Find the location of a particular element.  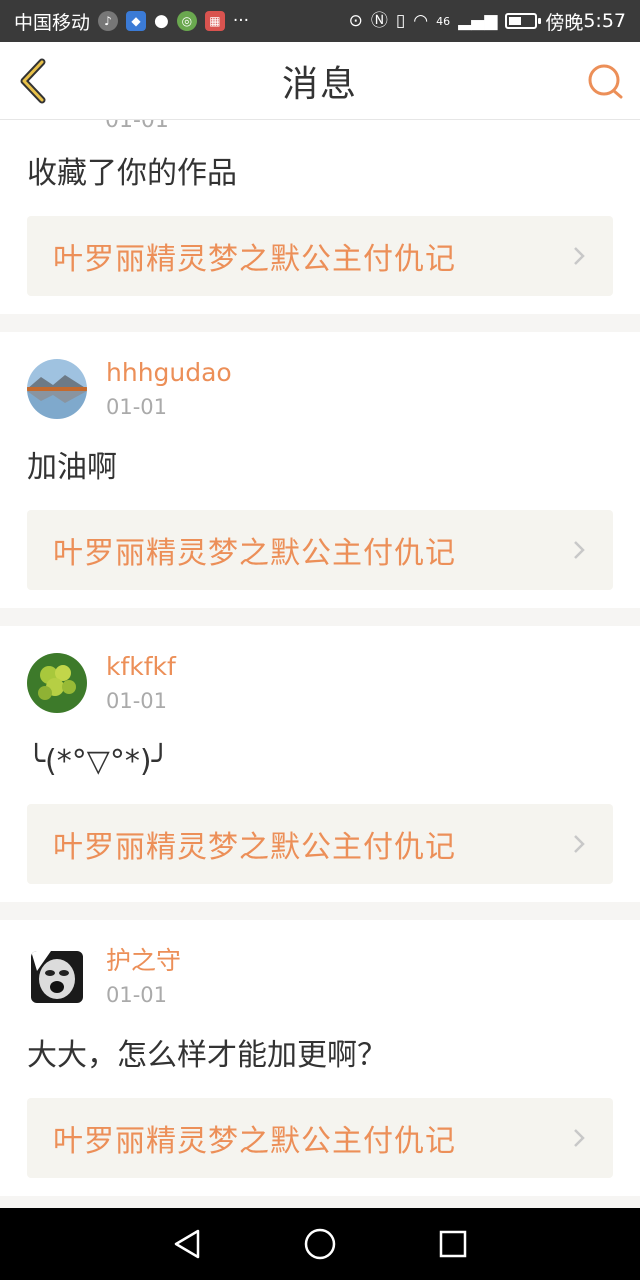

grapes-avatar-image is located at coordinates (57, 683).